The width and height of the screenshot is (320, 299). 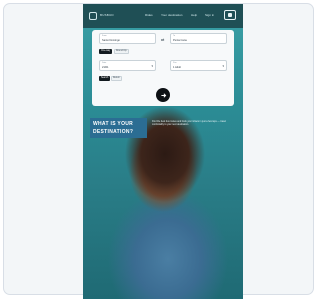 I want to click on from-field: From Santo Domingo, so click(x=127, y=38).